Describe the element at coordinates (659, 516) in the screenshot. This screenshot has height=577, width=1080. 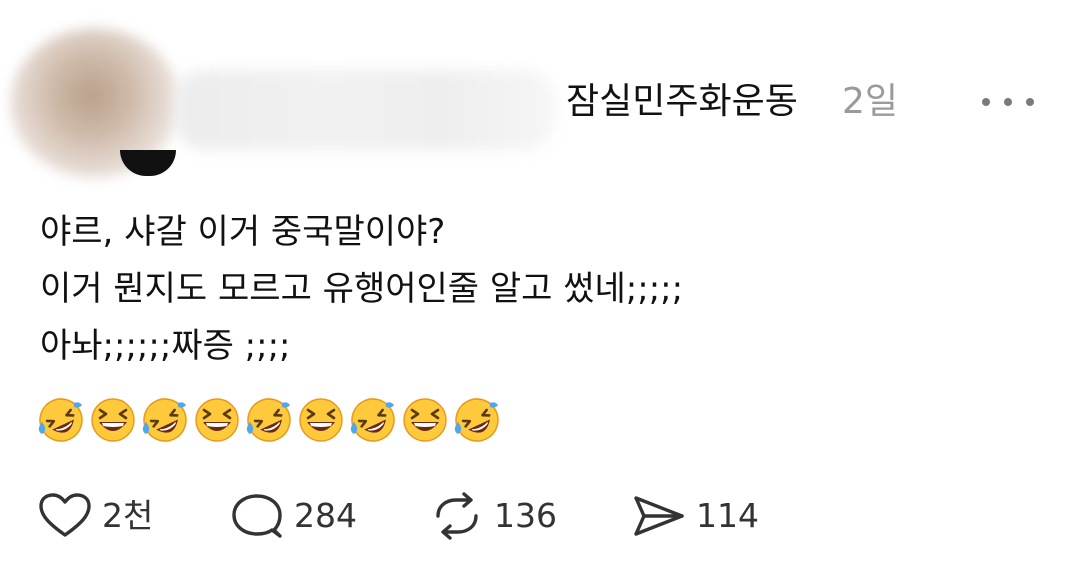
I see `send-icon` at that location.